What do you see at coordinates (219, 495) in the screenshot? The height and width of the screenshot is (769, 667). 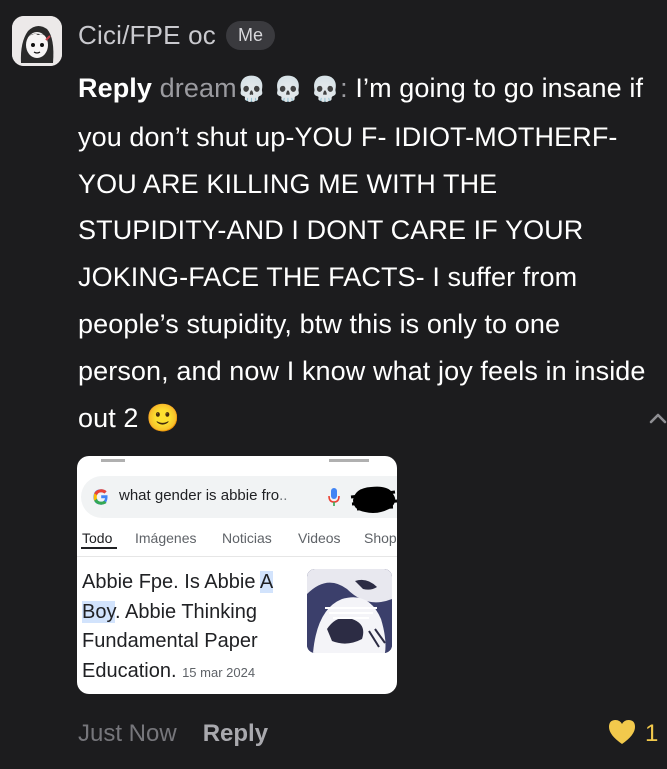 I see `search-query: what gender is abbie fro..` at bounding box center [219, 495].